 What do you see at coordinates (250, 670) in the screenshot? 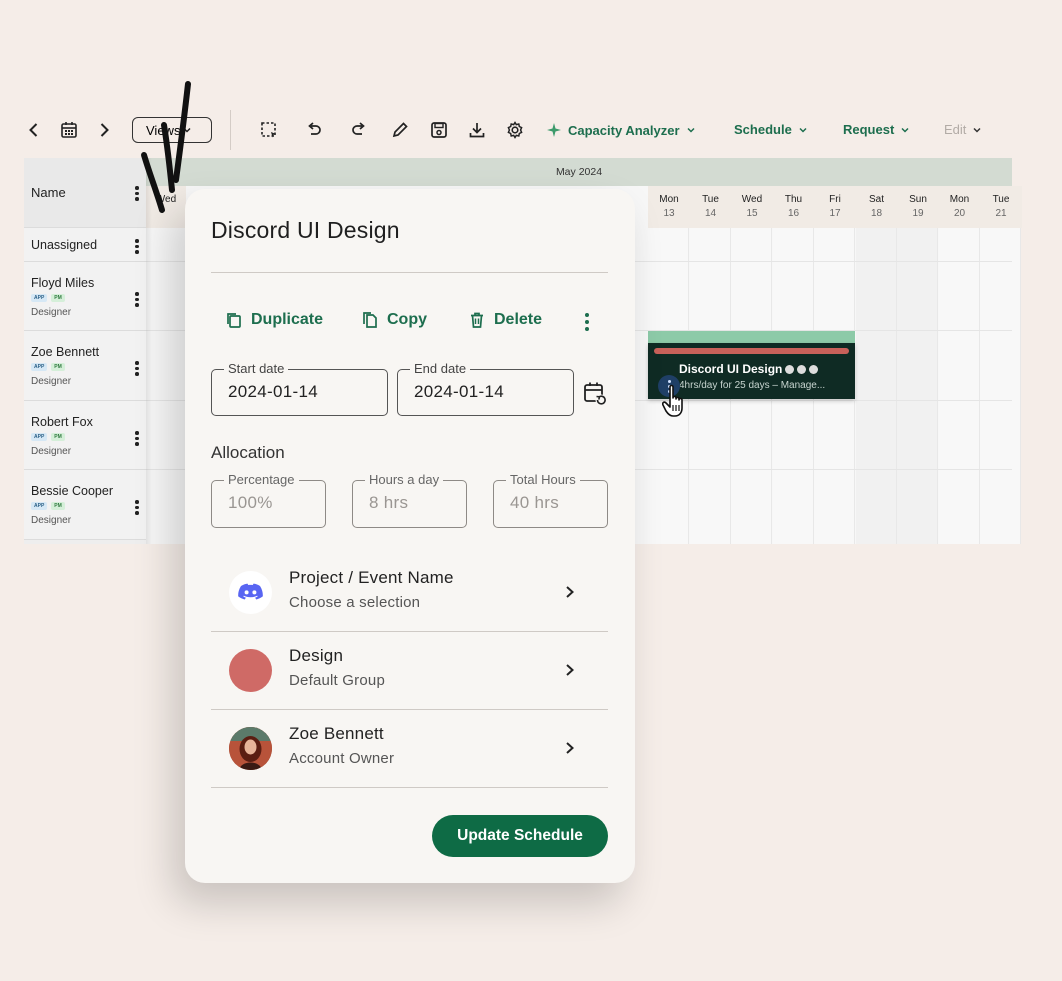
I see `group-color-swatch` at bounding box center [250, 670].